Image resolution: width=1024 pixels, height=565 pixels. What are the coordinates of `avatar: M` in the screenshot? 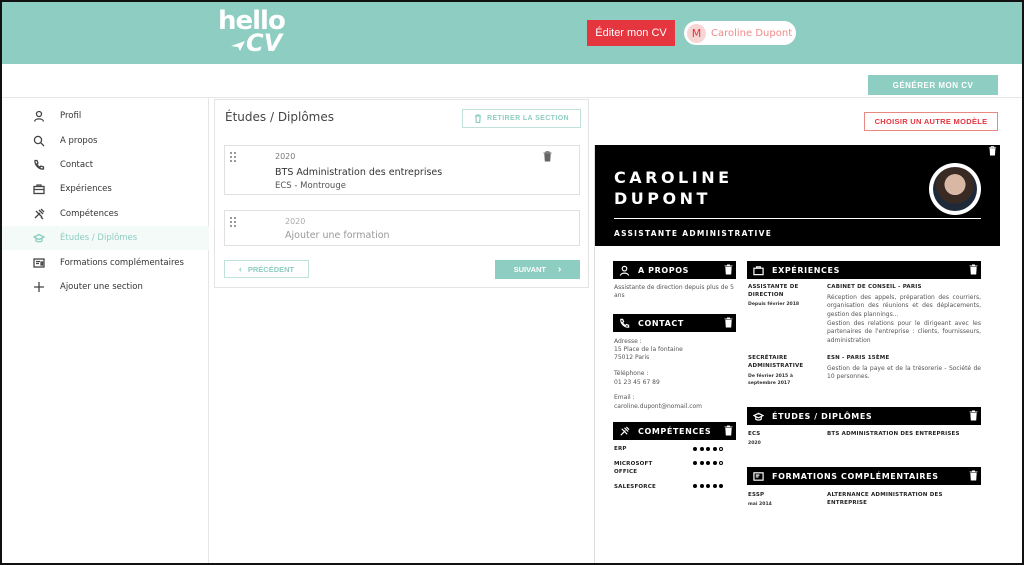 It's located at (696, 33).